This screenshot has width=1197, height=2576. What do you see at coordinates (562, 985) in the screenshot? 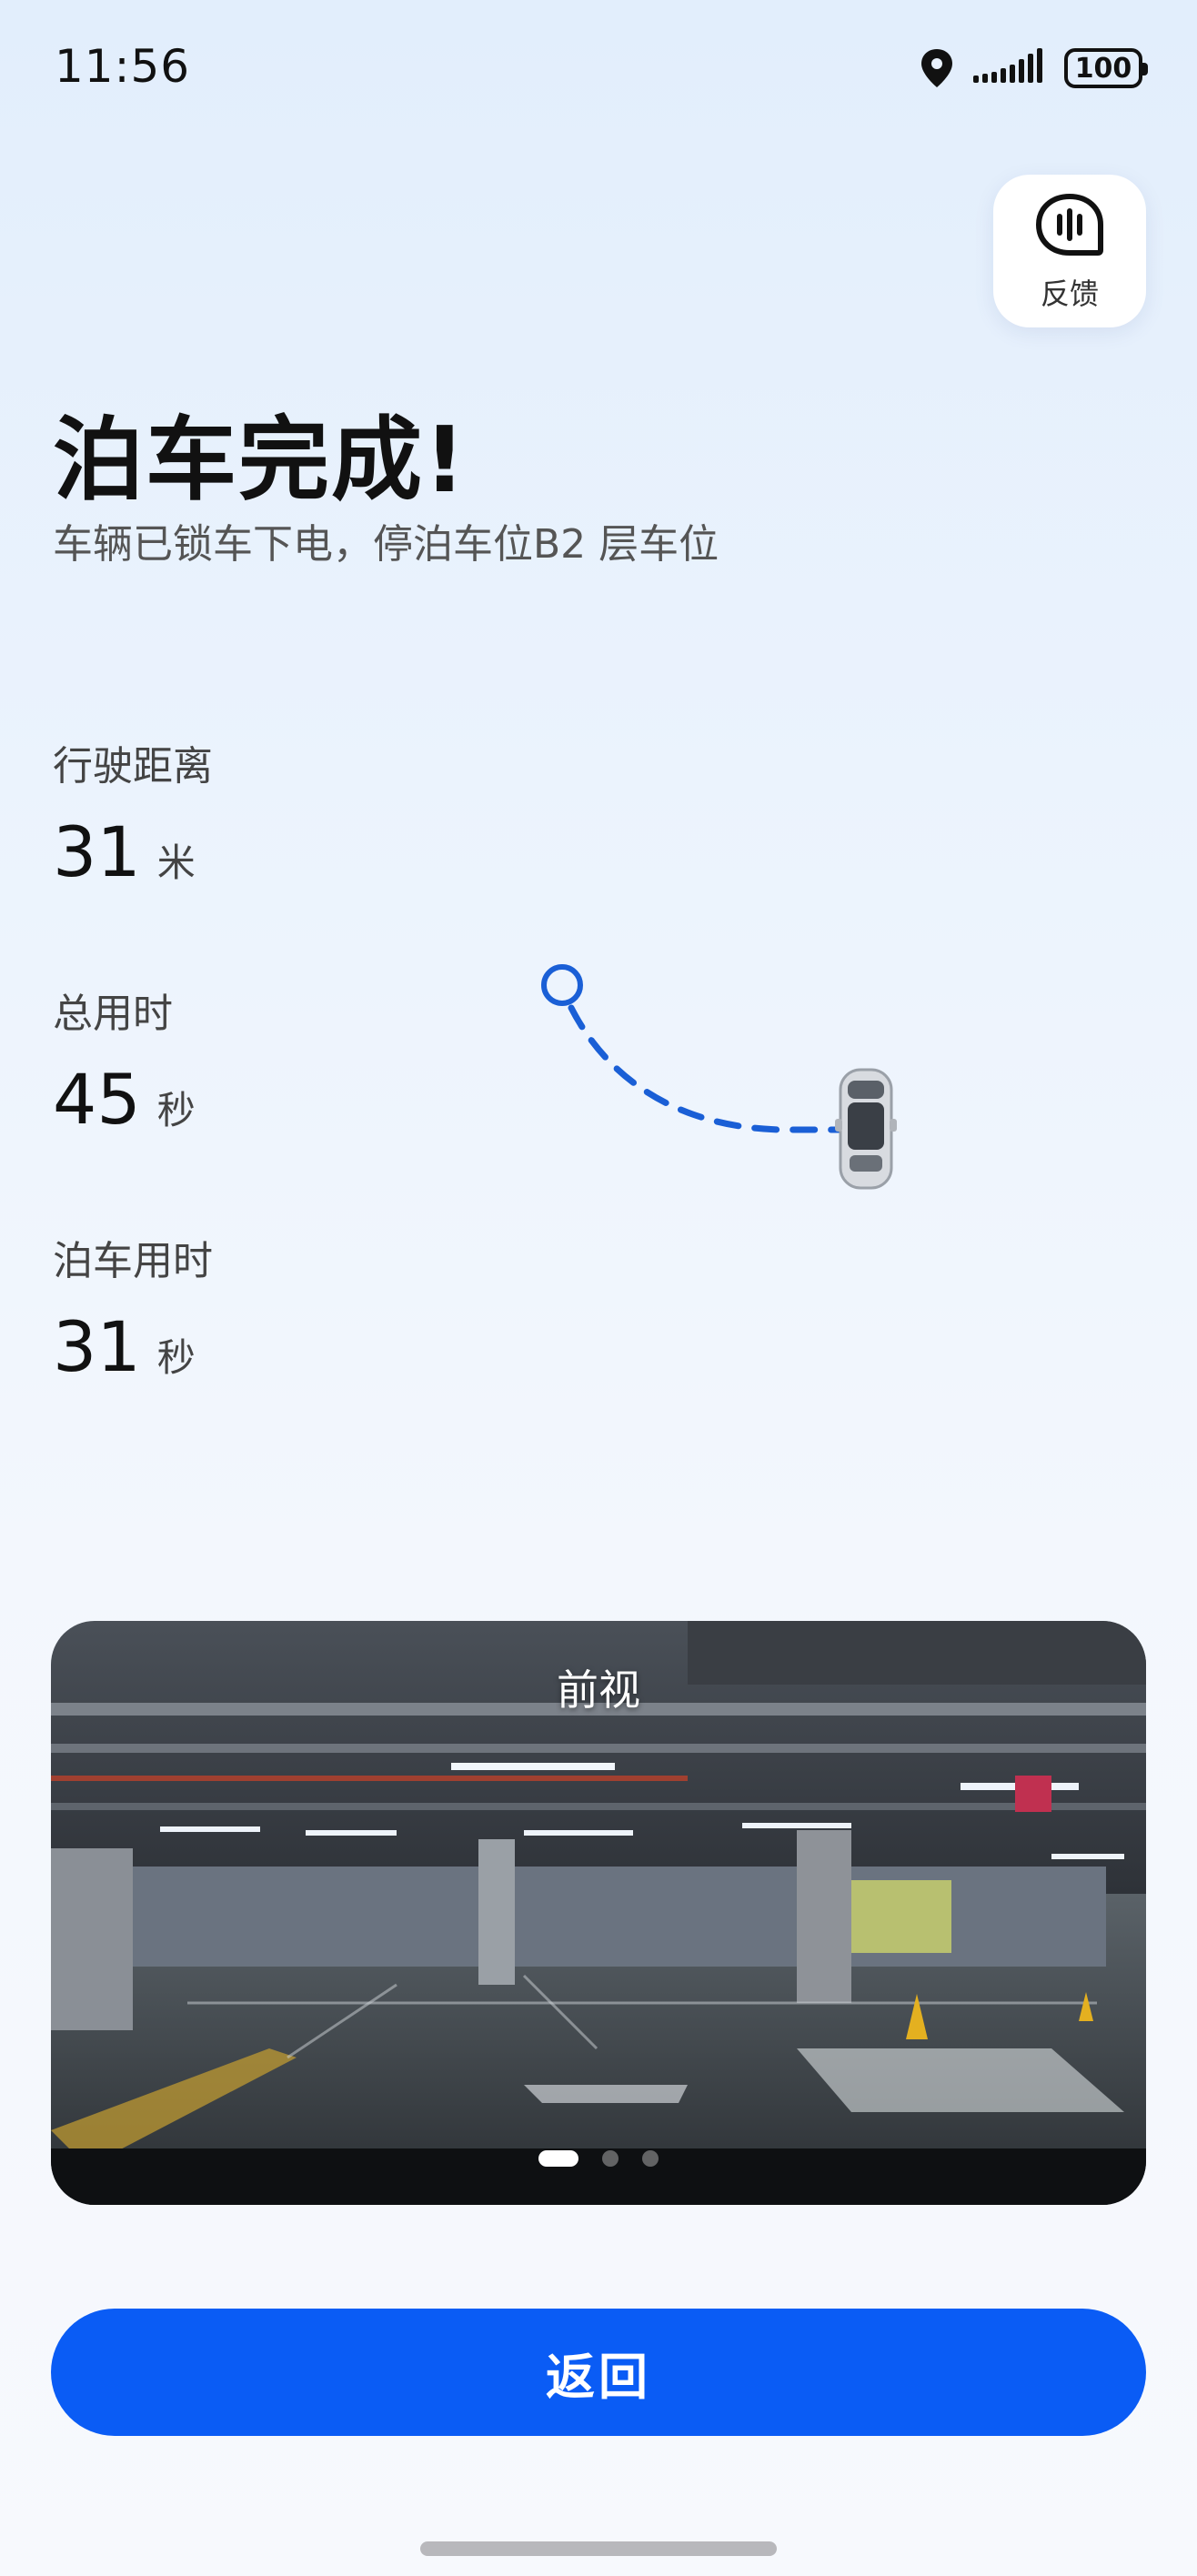
I see `path-start-marker` at bounding box center [562, 985].